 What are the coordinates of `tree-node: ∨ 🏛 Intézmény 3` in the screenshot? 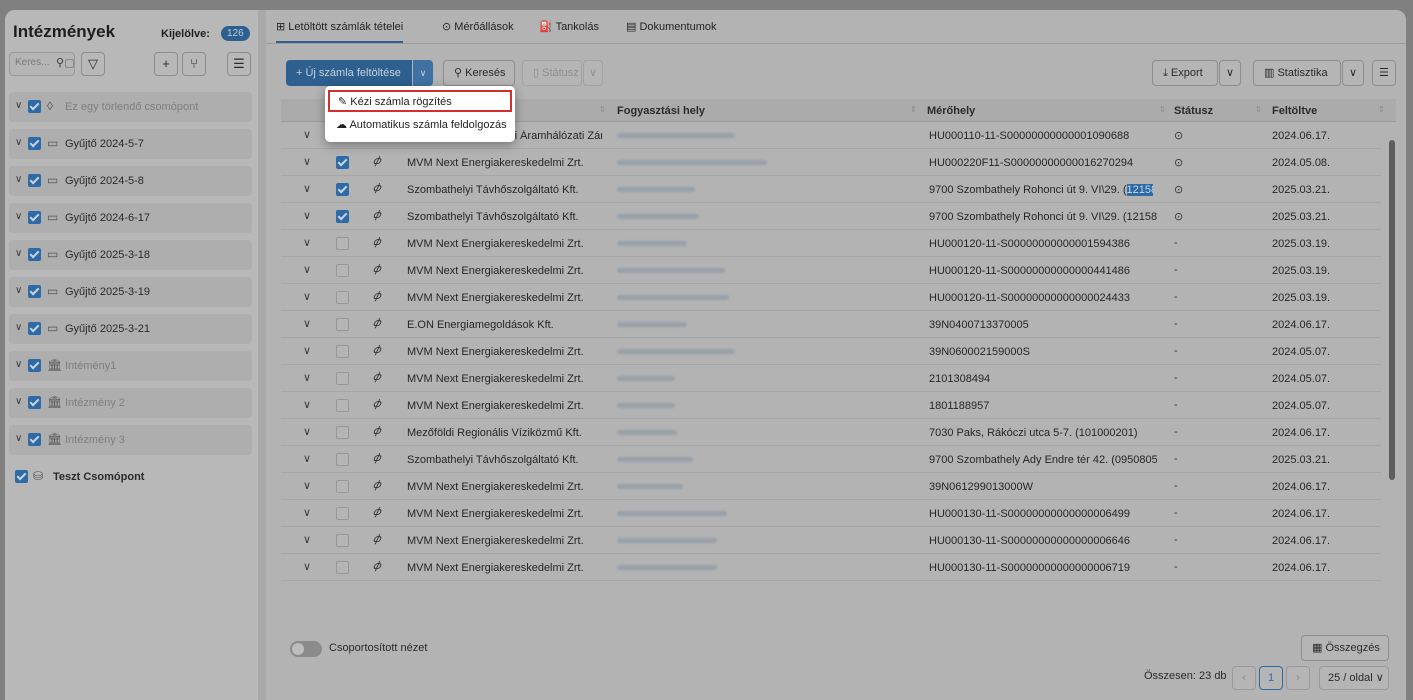 It's located at (130, 440).